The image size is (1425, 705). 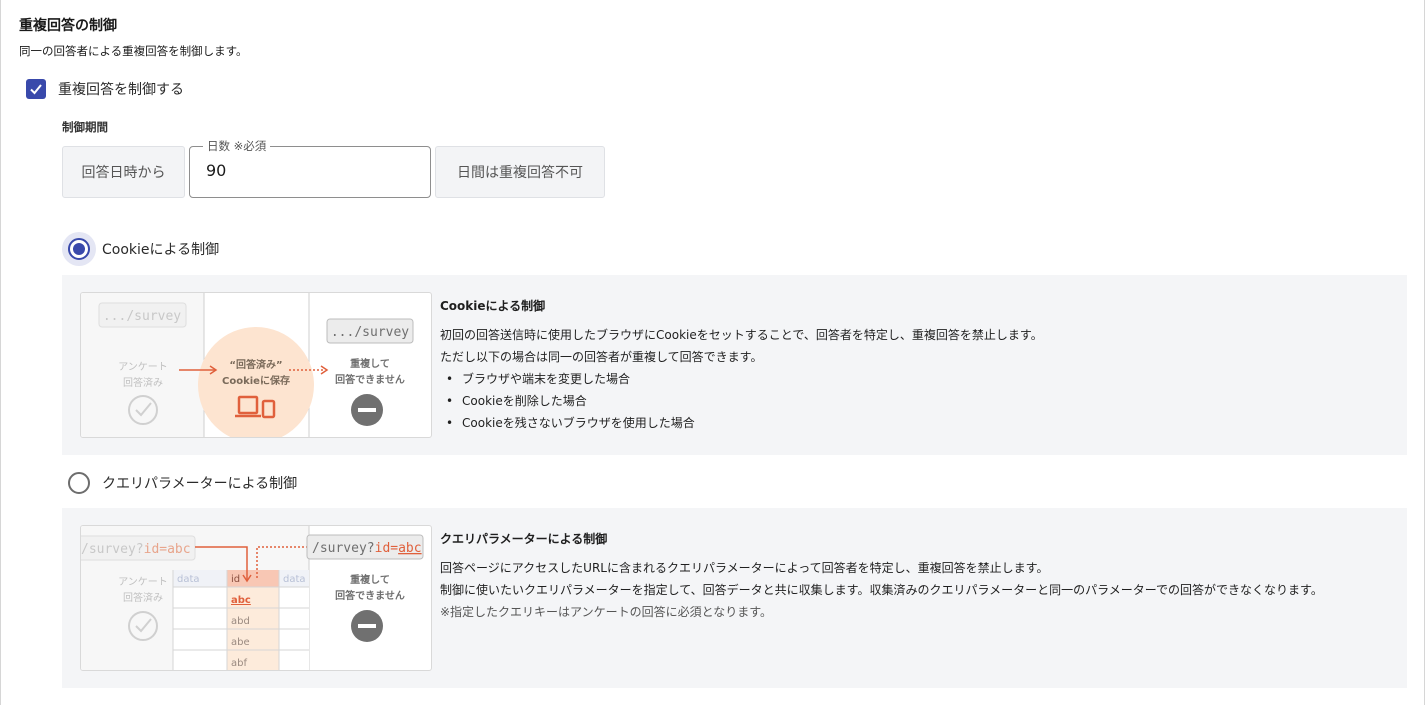 I want to click on duplicate-control-checkbox, so click(x=36, y=89).